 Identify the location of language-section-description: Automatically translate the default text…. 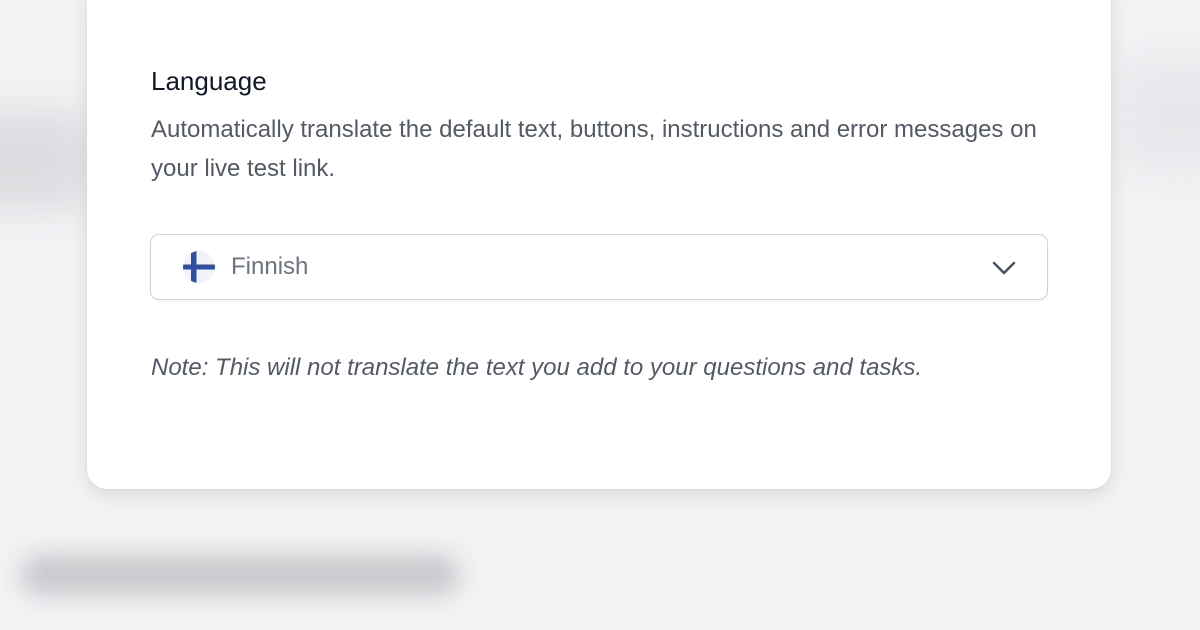
(594, 149).